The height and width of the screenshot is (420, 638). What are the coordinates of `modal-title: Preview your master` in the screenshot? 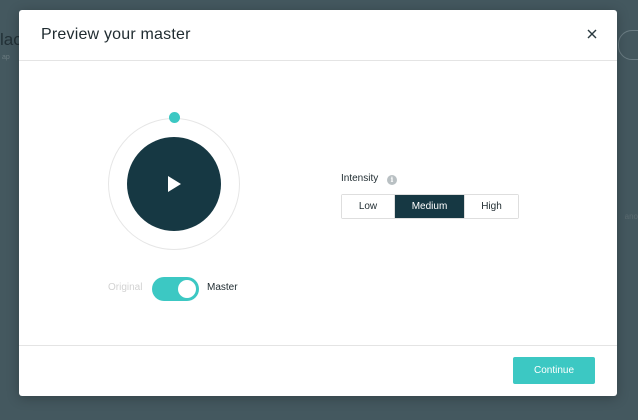 It's located at (116, 34).